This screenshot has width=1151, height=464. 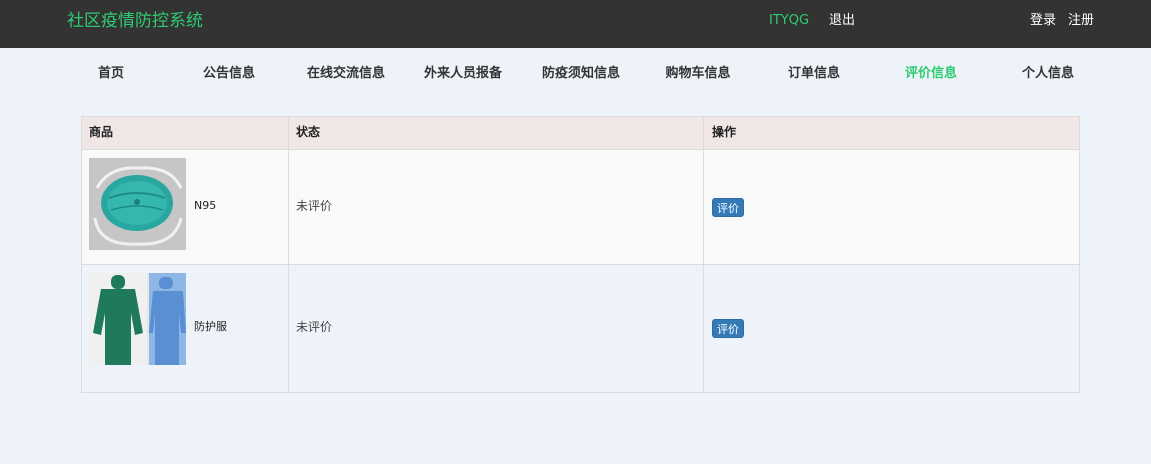 What do you see at coordinates (789, 21) in the screenshot?
I see `username-link: ITYQG` at bounding box center [789, 21].